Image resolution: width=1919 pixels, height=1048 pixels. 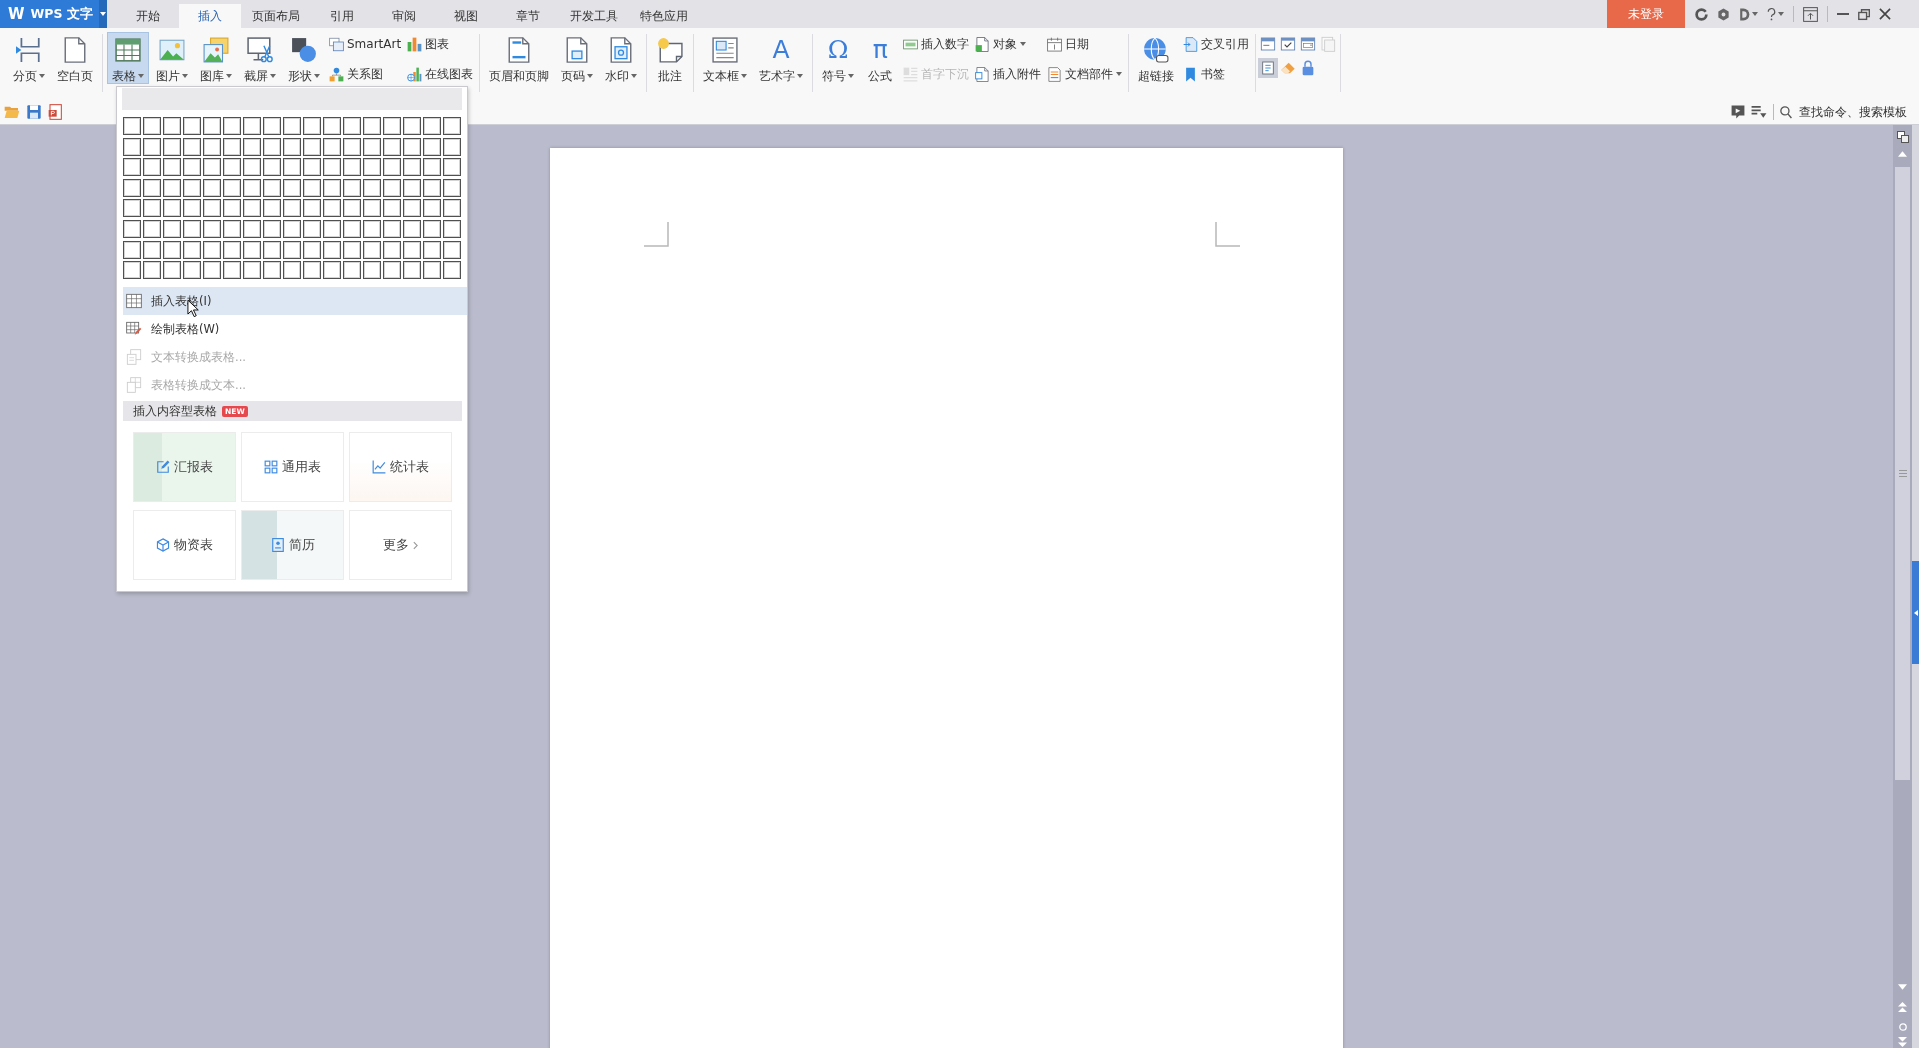 I want to click on search-field: 查找命令、搜索模板, so click(x=1855, y=112).